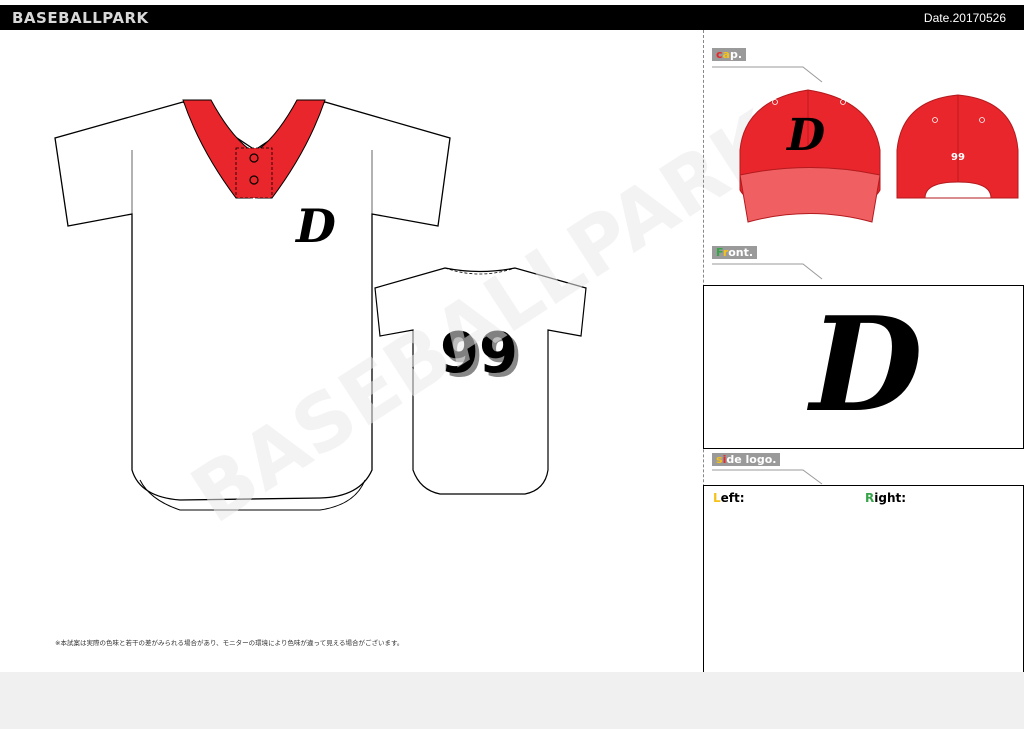 The width and height of the screenshot is (1024, 729). I want to click on right-label-first: R, so click(870, 498).